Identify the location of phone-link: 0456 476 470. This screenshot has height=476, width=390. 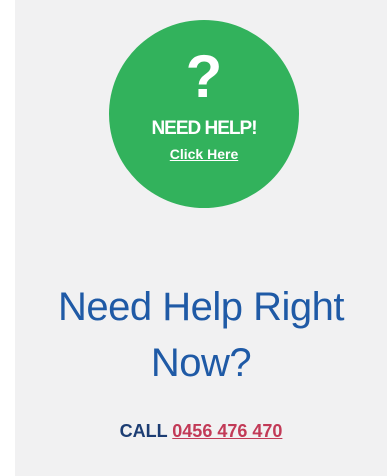
(227, 431).